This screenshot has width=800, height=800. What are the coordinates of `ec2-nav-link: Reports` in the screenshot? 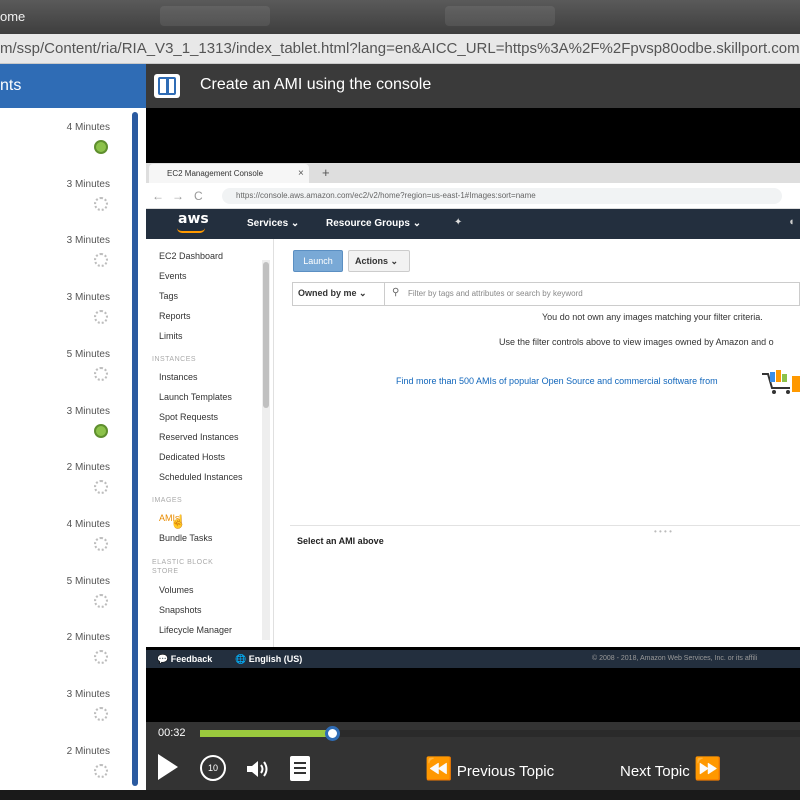 It's located at (175, 316).